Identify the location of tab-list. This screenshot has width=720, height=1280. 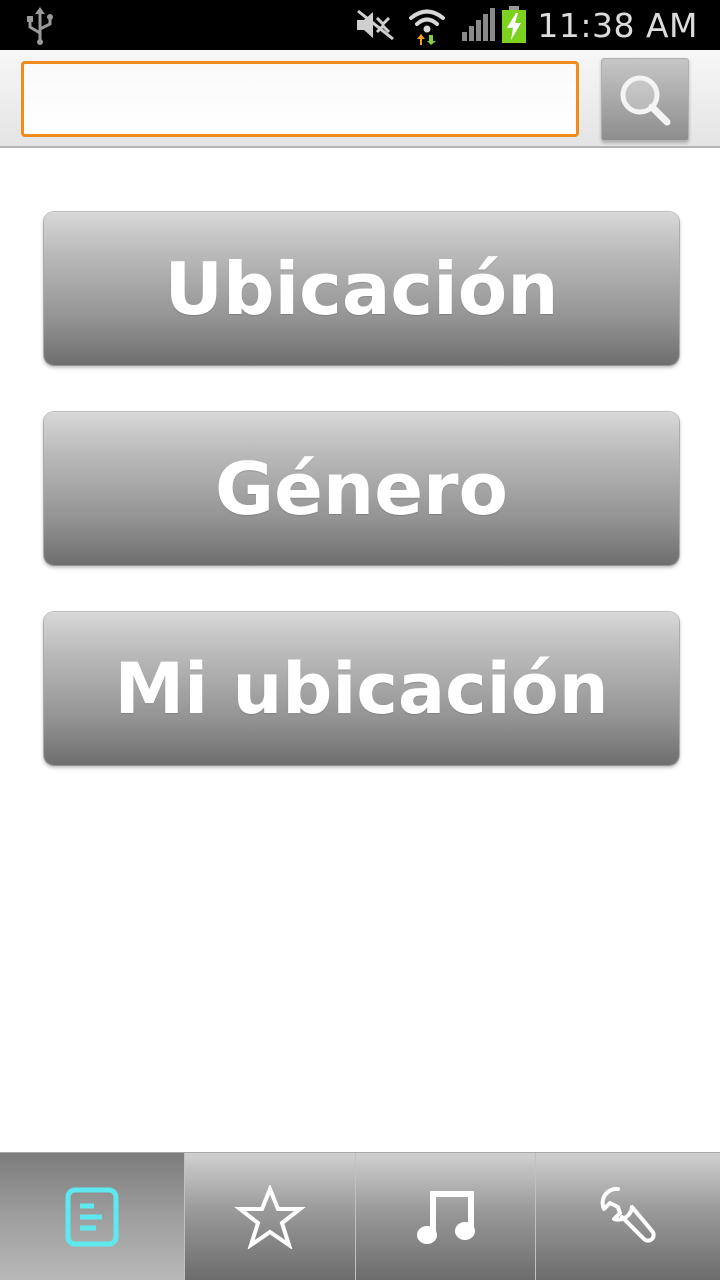
(92, 1216).